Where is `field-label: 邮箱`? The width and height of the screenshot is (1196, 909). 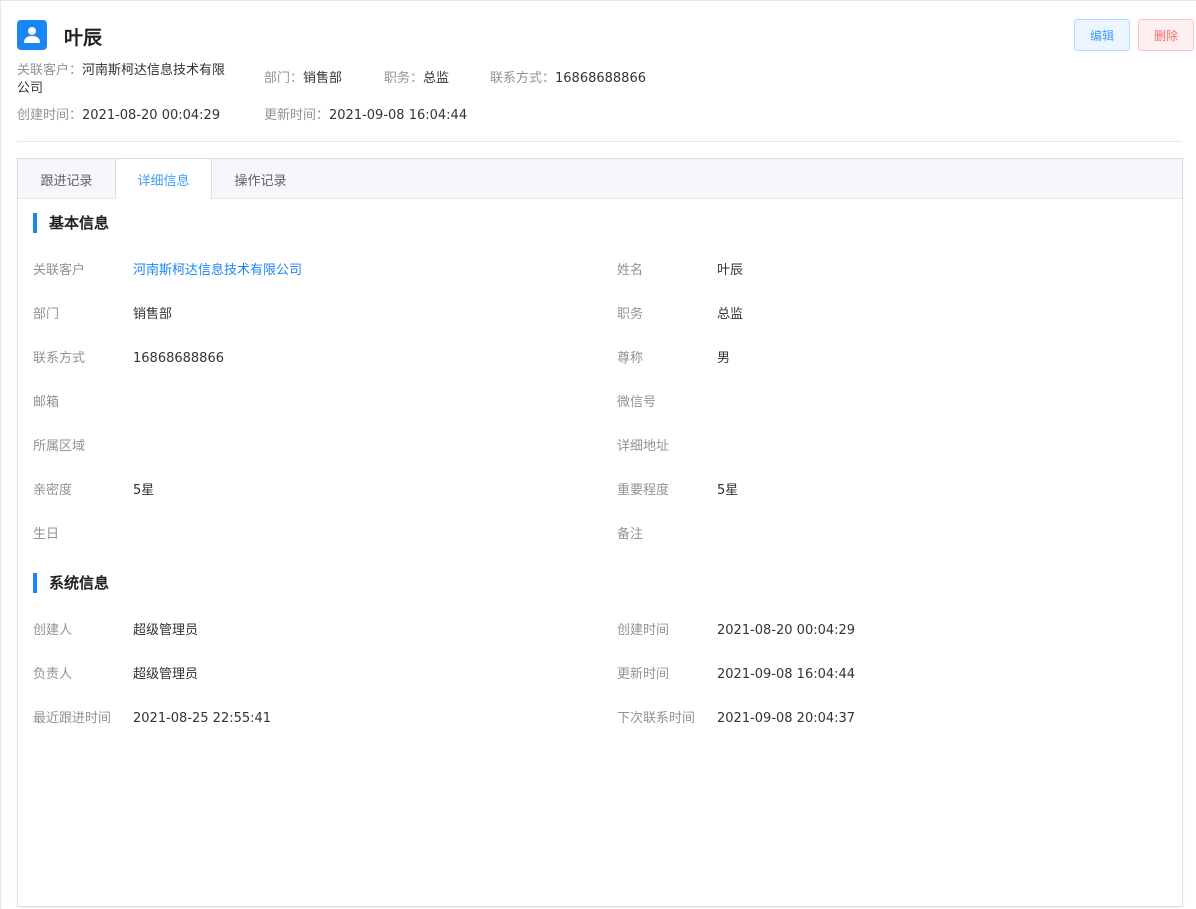 field-label: 邮箱 is located at coordinates (46, 402).